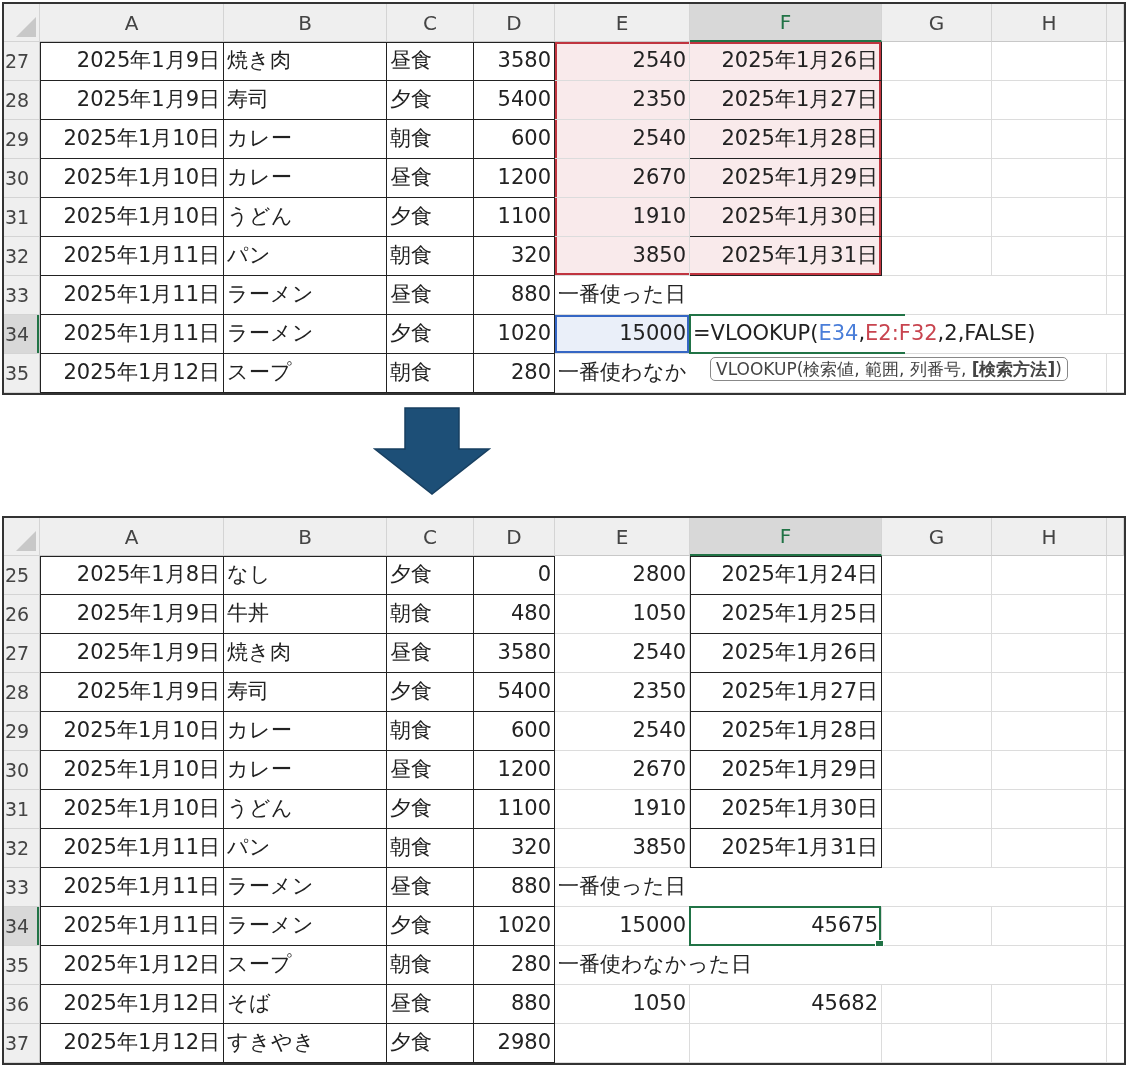  Describe the element at coordinates (305, 614) in the screenshot. I see `table-cell: 牛丼` at that location.